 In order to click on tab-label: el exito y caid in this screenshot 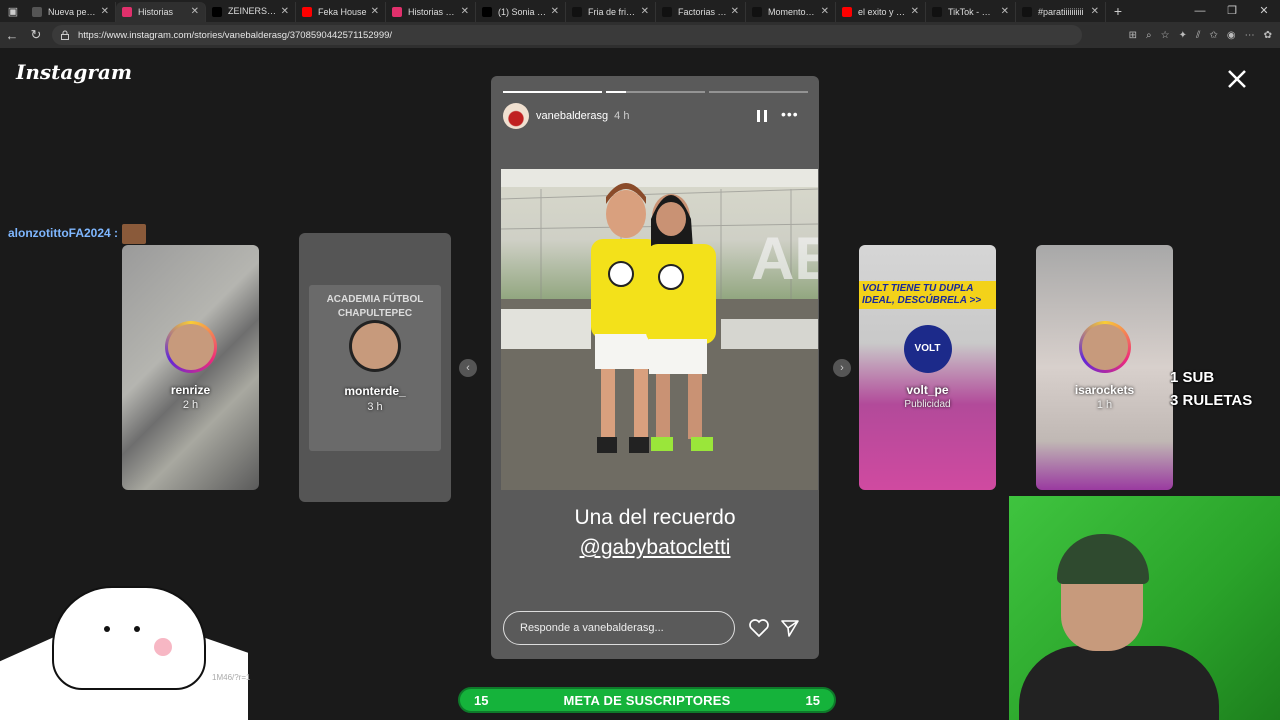, I will do `click(882, 11)`.